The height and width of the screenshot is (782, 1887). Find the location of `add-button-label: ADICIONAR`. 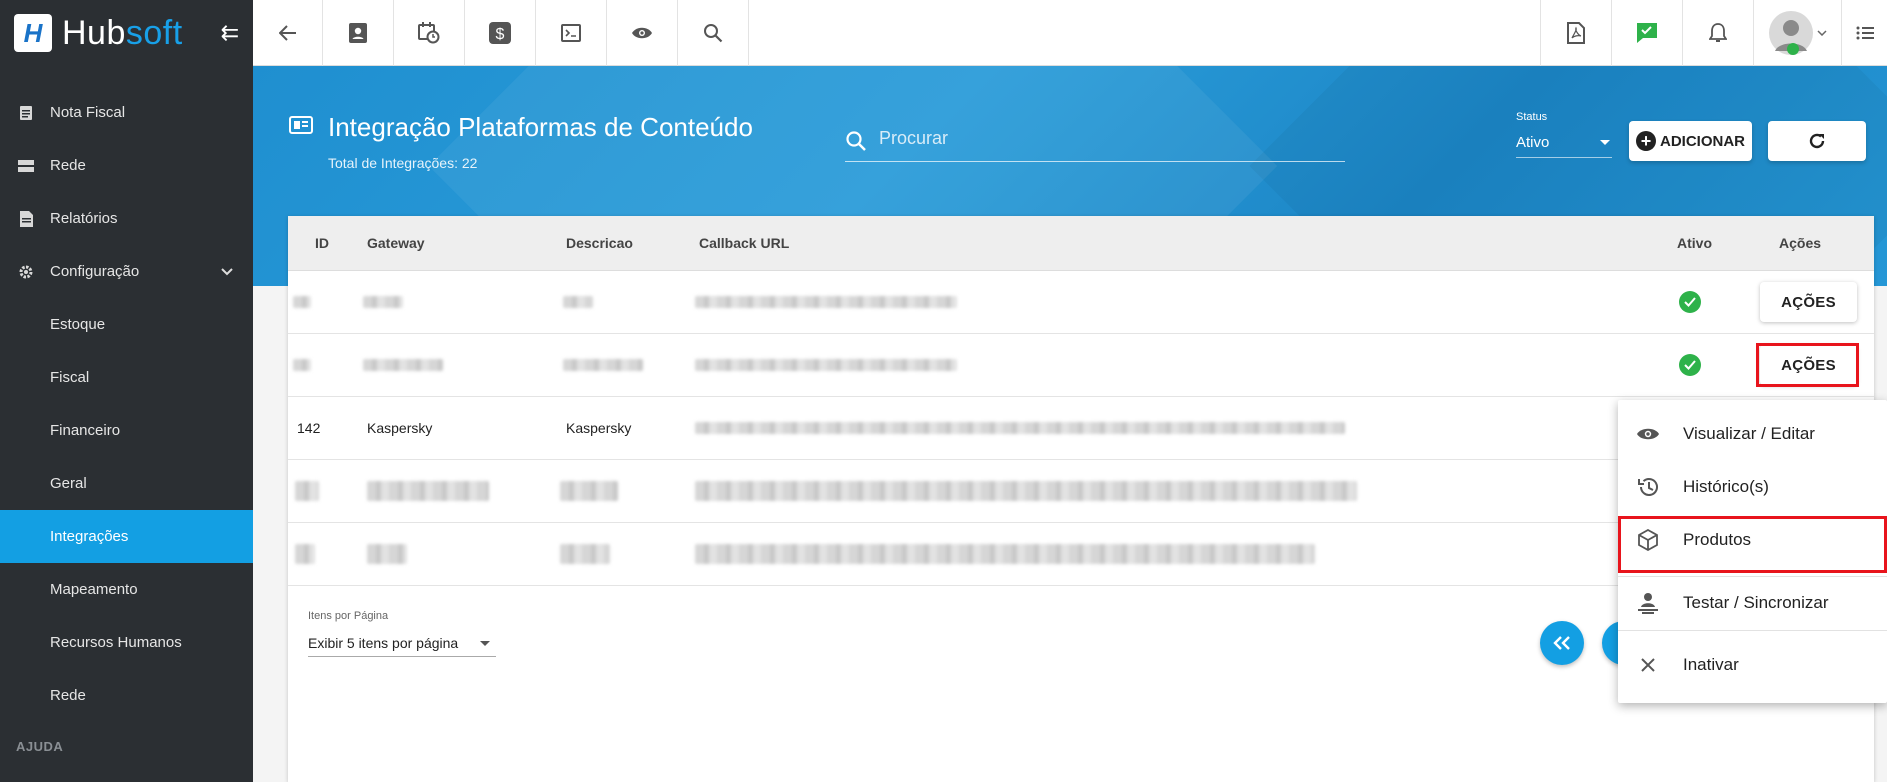

add-button-label: ADICIONAR is located at coordinates (1702, 141).